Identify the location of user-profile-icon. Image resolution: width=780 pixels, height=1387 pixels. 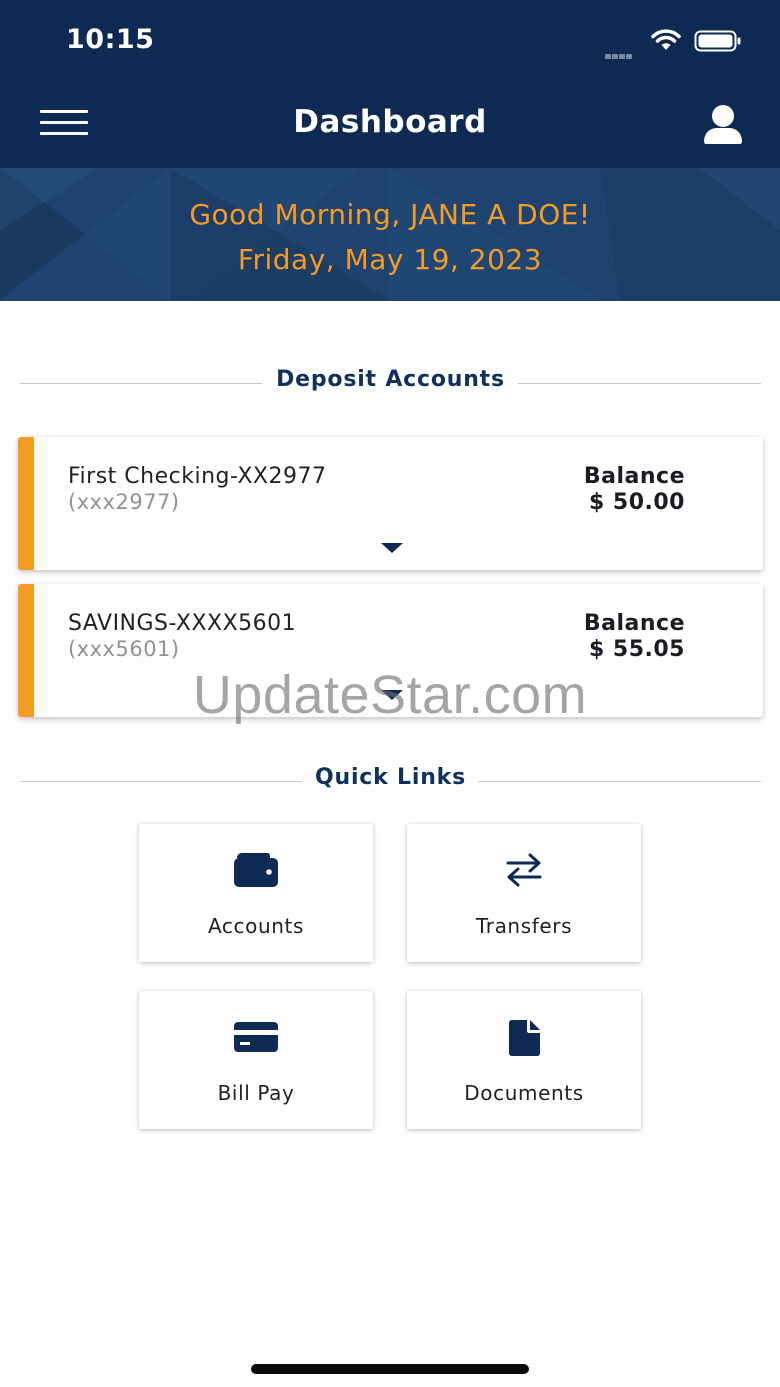
(723, 124).